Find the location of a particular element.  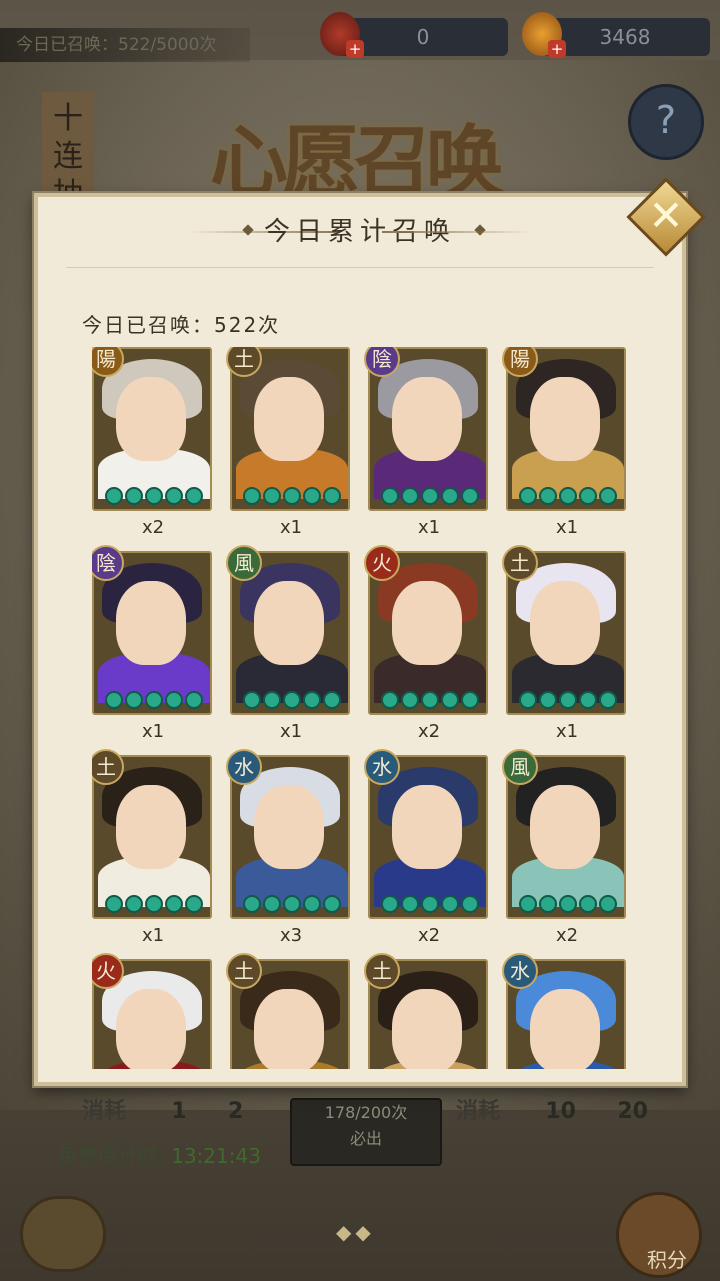

hero-card: 陽 x1 is located at coordinates (565, 442).